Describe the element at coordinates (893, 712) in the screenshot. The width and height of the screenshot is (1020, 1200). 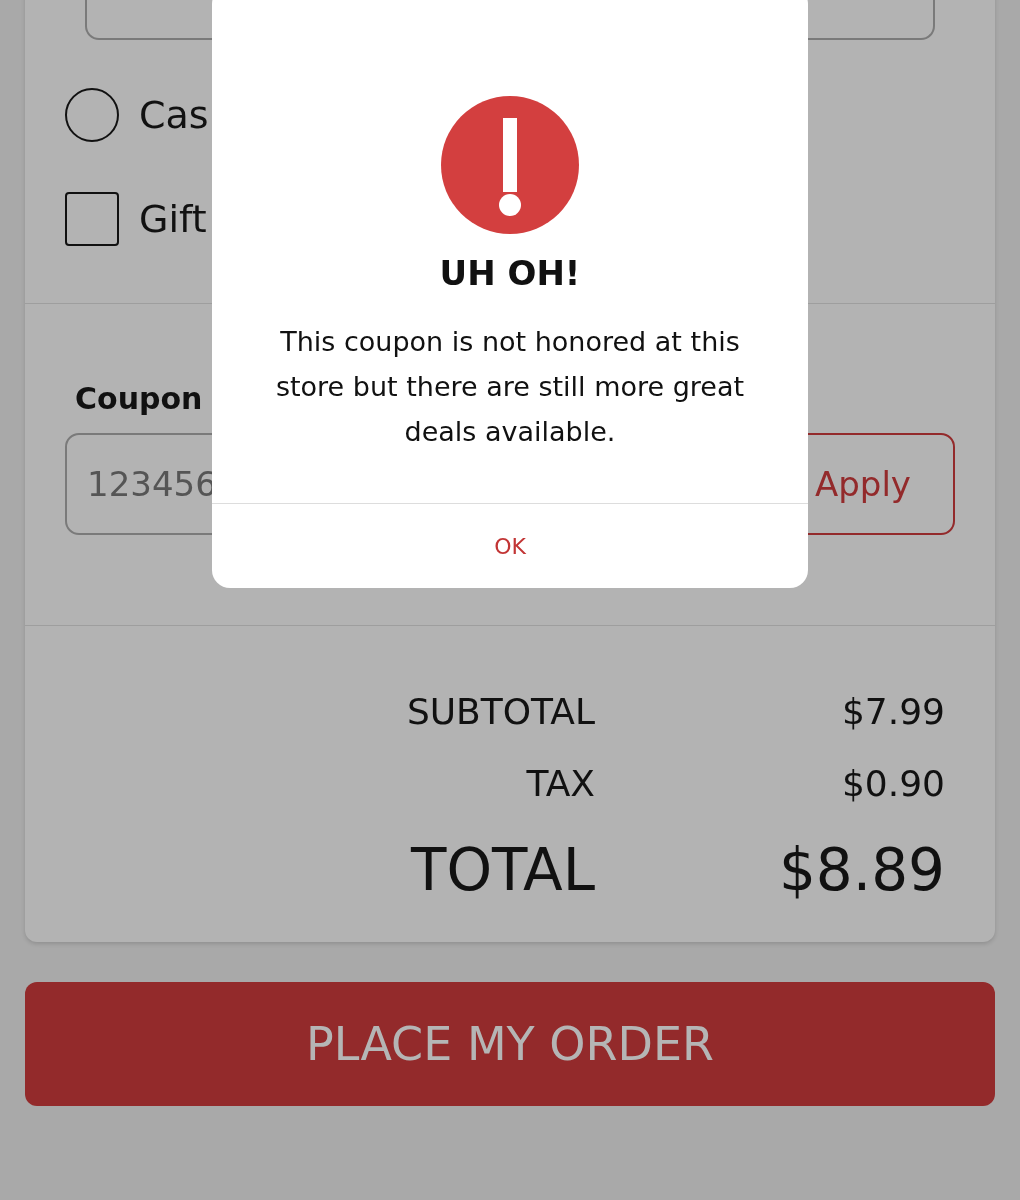
I see `total-value: $7.99` at that location.